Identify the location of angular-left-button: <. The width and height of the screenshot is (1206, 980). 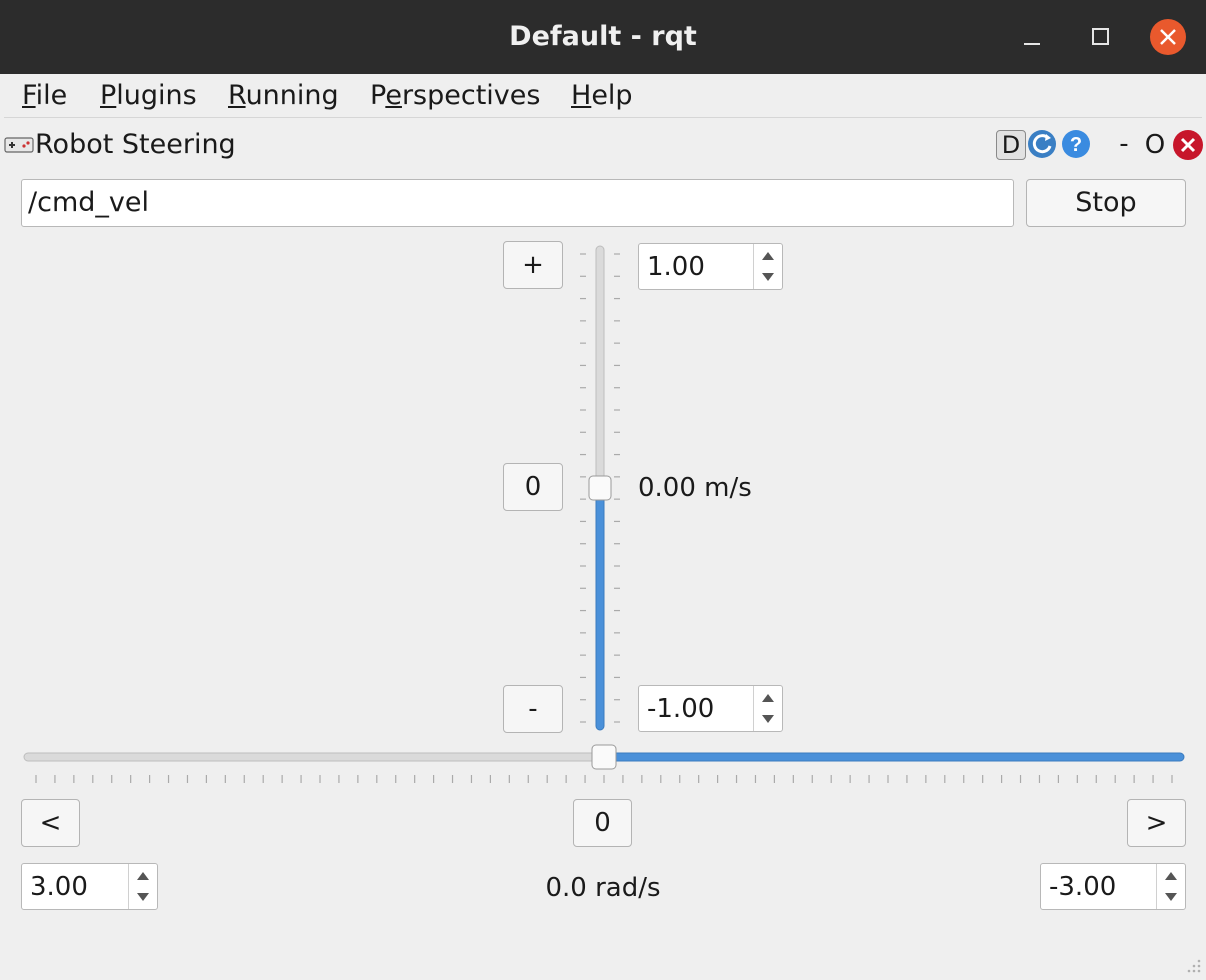
(50, 823).